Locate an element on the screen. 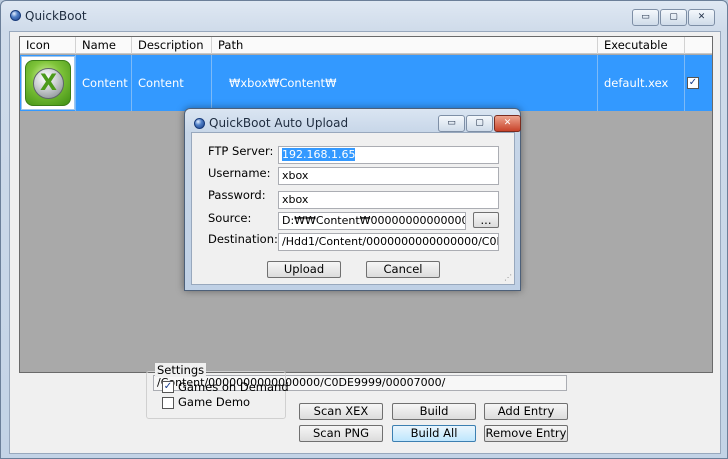 Image resolution: width=728 pixels, height=459 pixels. dialog-title: QuickBoot Auto Upload is located at coordinates (279, 123).